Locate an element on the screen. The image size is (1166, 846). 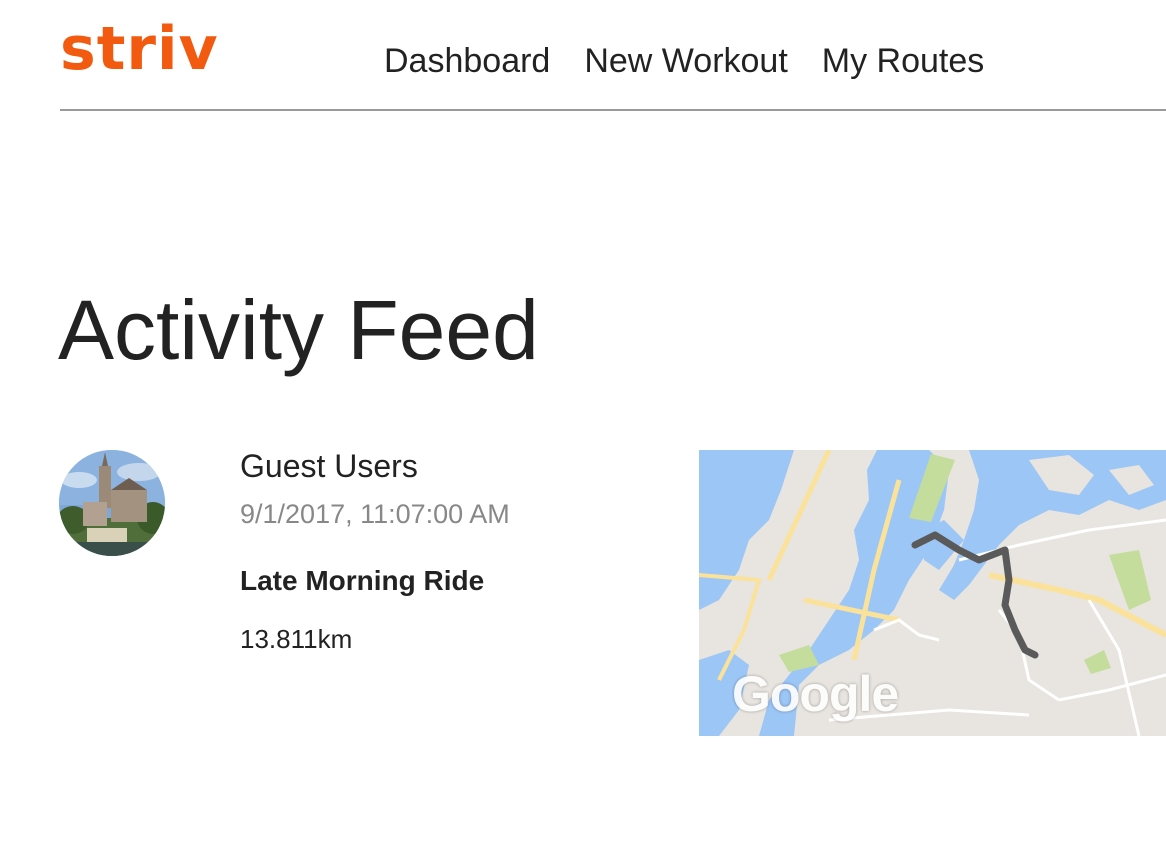
route-map: Google is located at coordinates (932, 593).